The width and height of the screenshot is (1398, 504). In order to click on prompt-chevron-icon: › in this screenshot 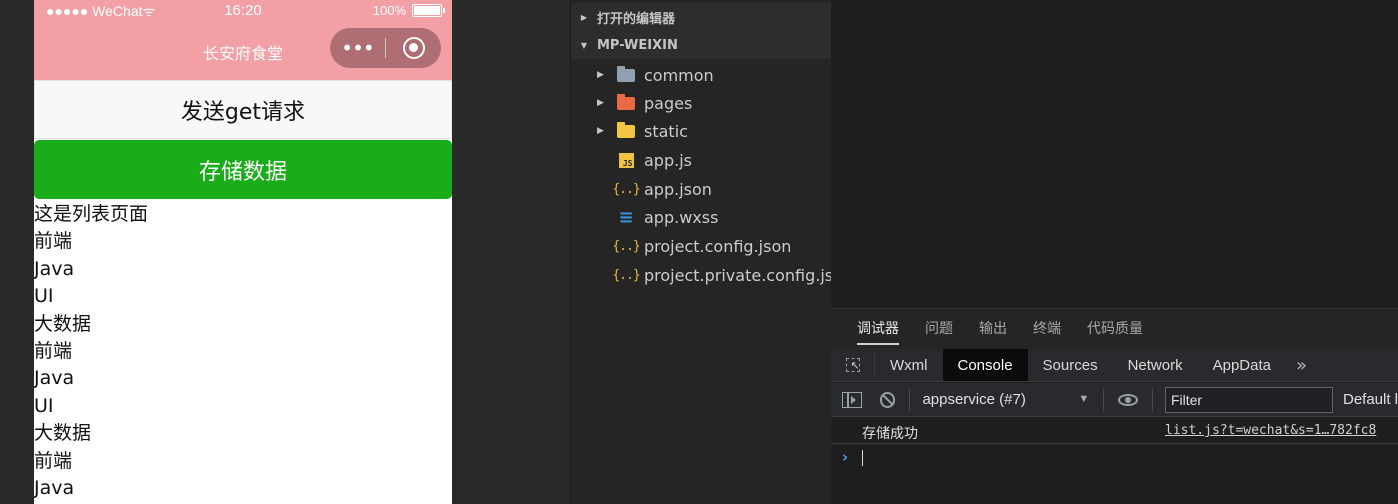, I will do `click(845, 457)`.